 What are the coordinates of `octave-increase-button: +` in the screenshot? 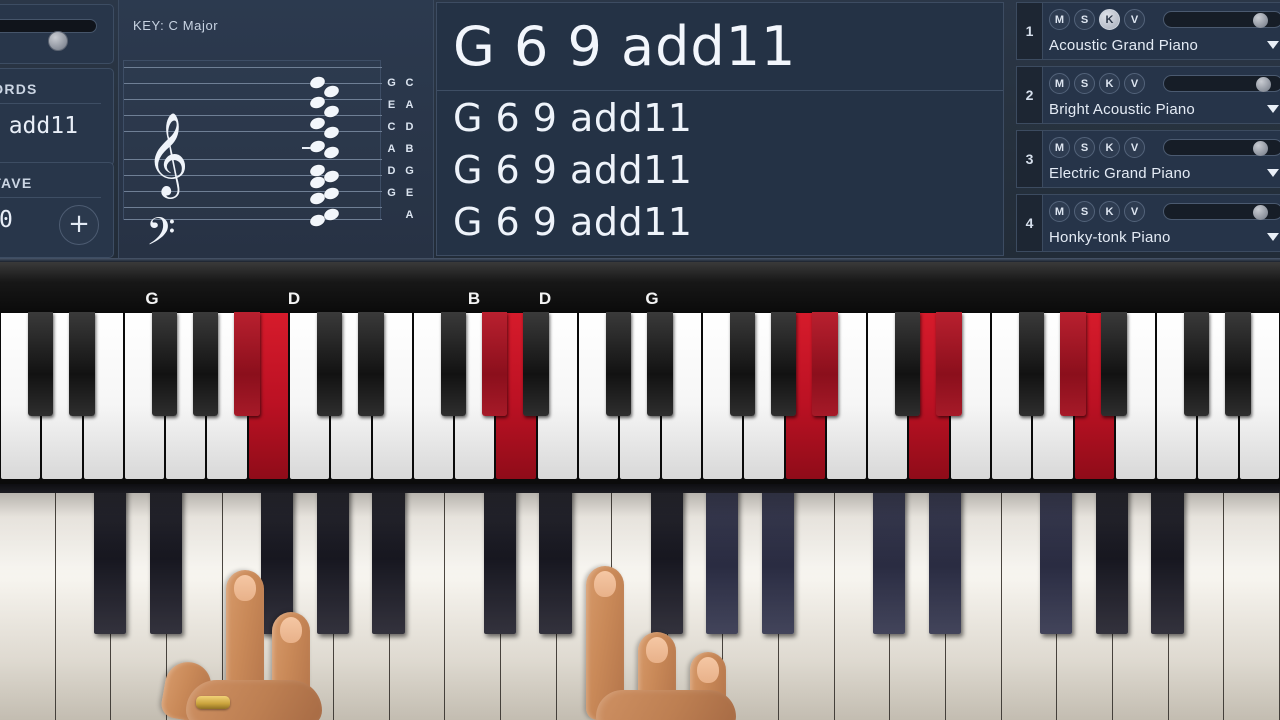 It's located at (79, 225).